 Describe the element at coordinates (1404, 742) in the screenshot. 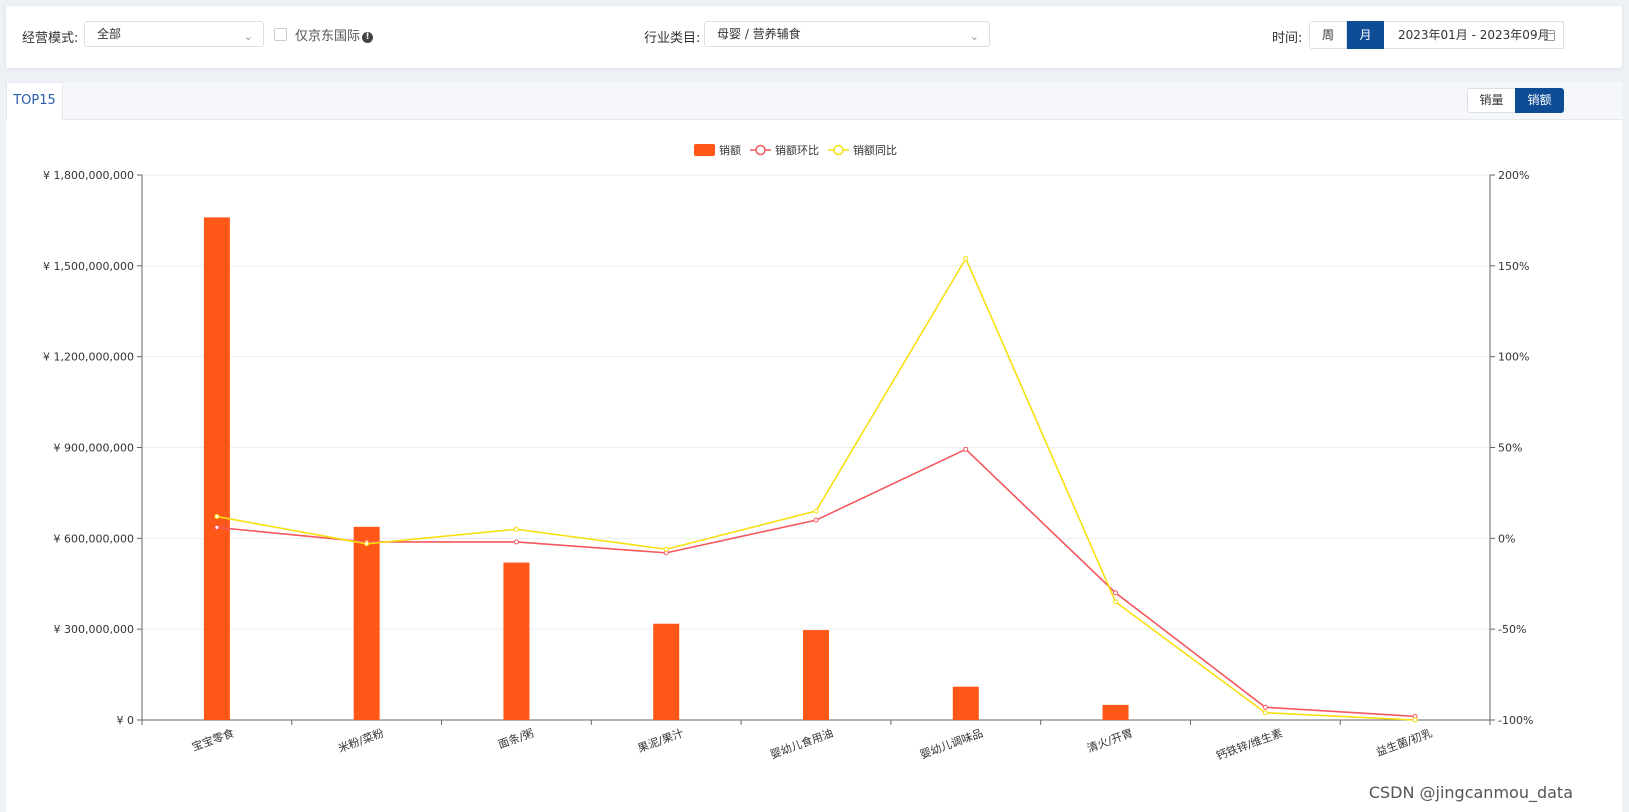

I see `x-axis-tick-label: 益生菌/初乳` at that location.